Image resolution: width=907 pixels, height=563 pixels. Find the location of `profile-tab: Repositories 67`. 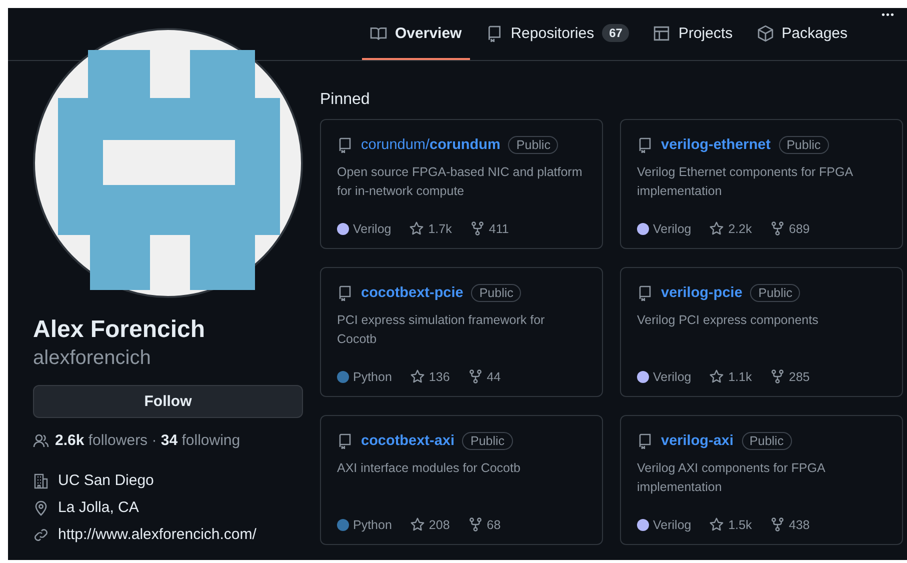

profile-tab: Repositories 67 is located at coordinates (558, 34).